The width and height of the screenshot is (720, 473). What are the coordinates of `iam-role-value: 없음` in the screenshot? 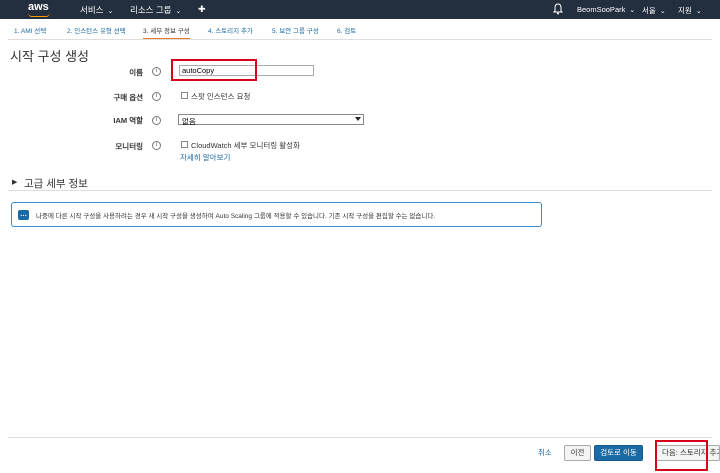 It's located at (189, 121).